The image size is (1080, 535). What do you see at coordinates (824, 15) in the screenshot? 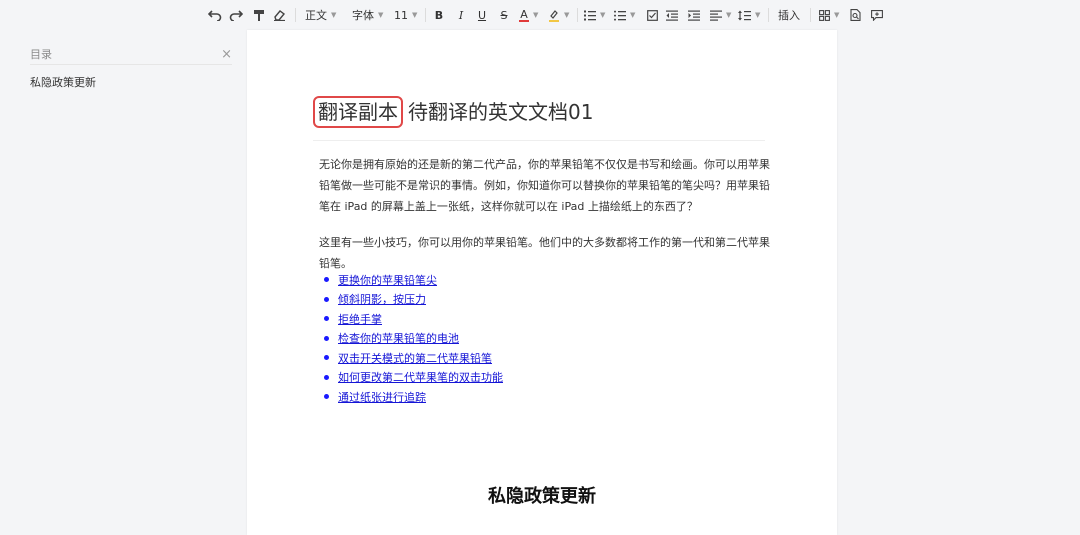
I see `table-icon` at bounding box center [824, 15].